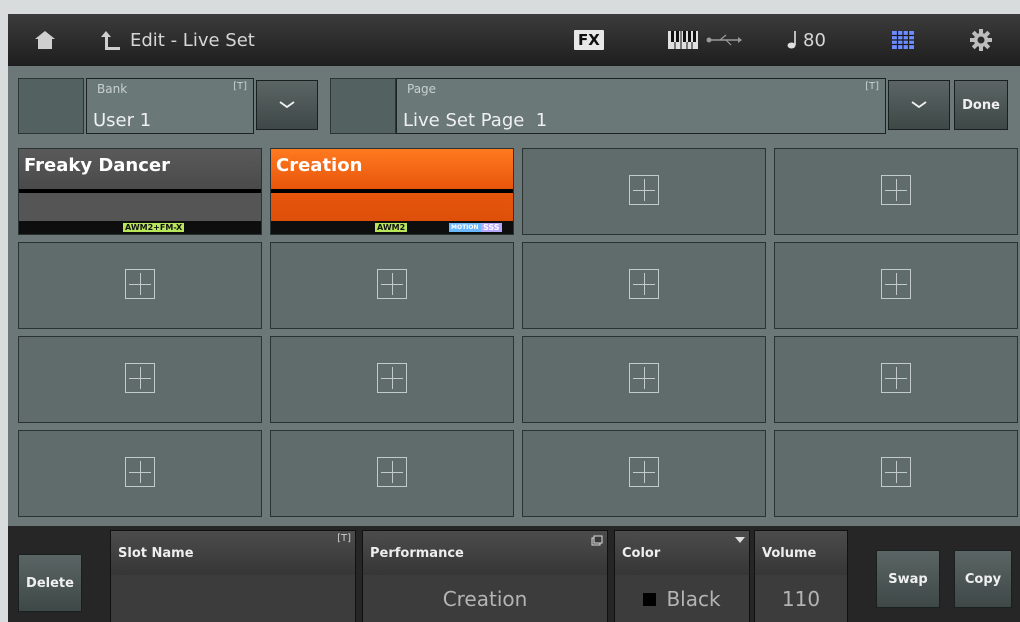 The height and width of the screenshot is (622, 1020). Describe the element at coordinates (801, 598) in the screenshot. I see `volume-value: 110` at that location.